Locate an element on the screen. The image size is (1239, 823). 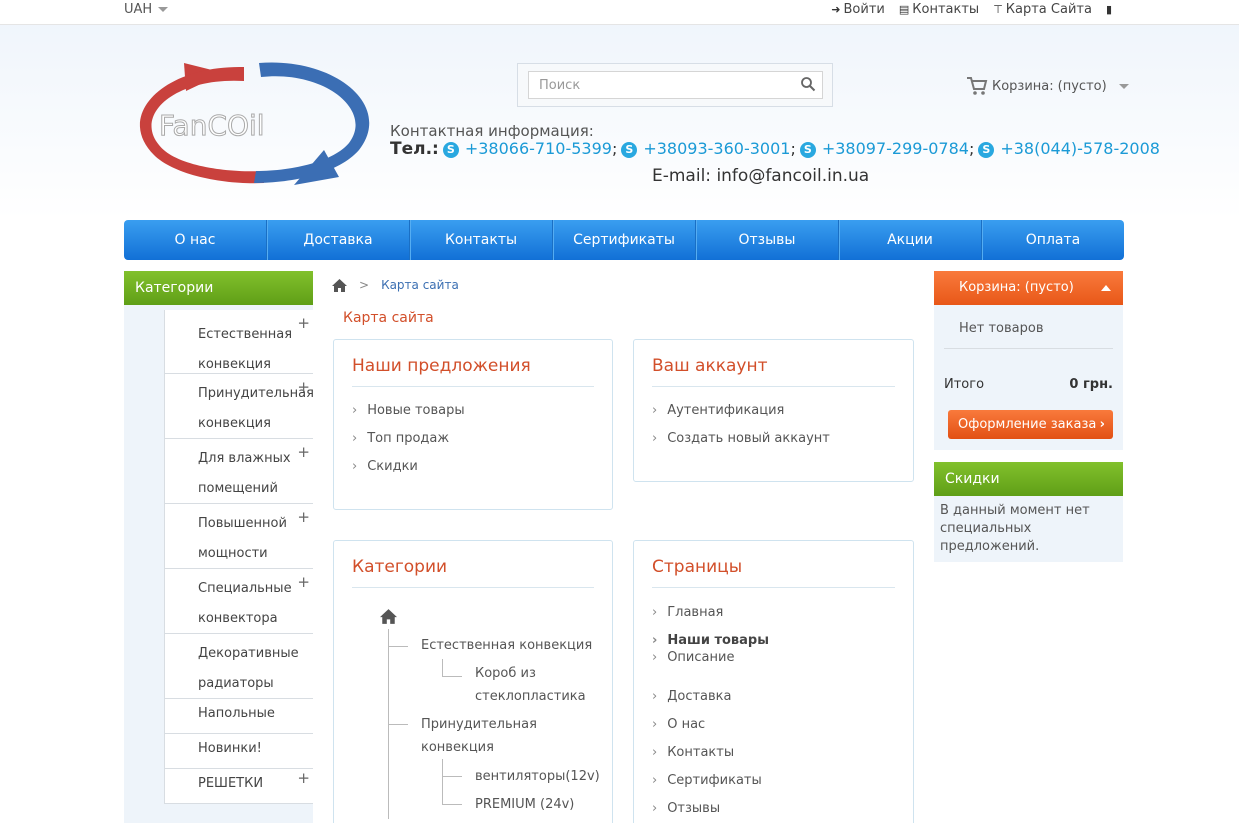
pages-link: › Контакты is located at coordinates (693, 752).